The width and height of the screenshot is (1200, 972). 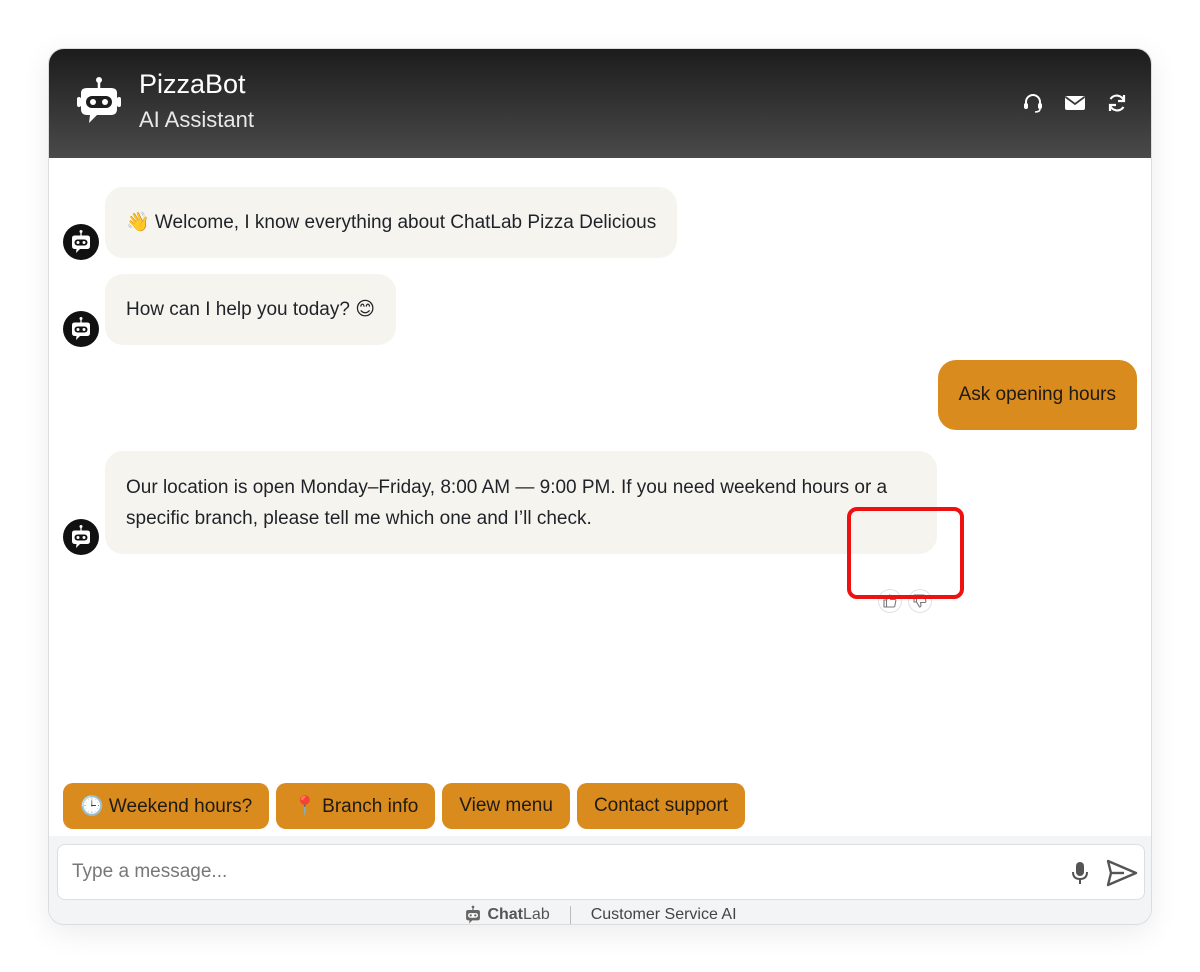 I want to click on chatlab-brand: ChatLab, so click(x=506, y=914).